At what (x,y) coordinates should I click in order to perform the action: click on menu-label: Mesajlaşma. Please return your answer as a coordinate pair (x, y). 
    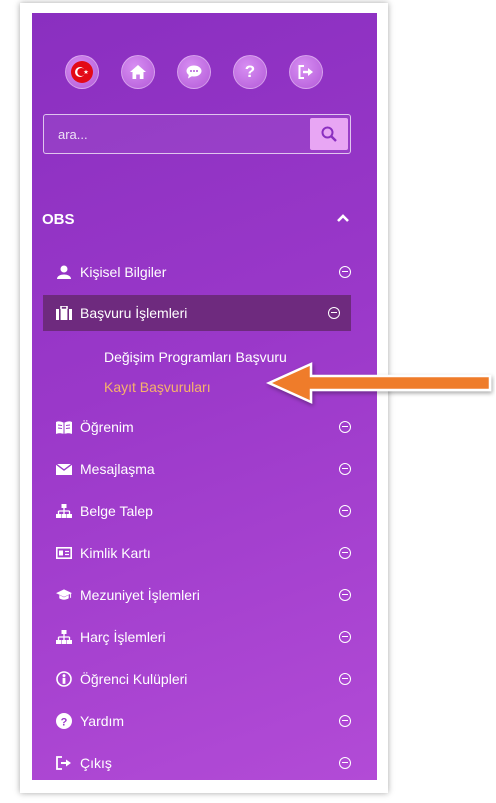
    Looking at the image, I should click on (117, 469).